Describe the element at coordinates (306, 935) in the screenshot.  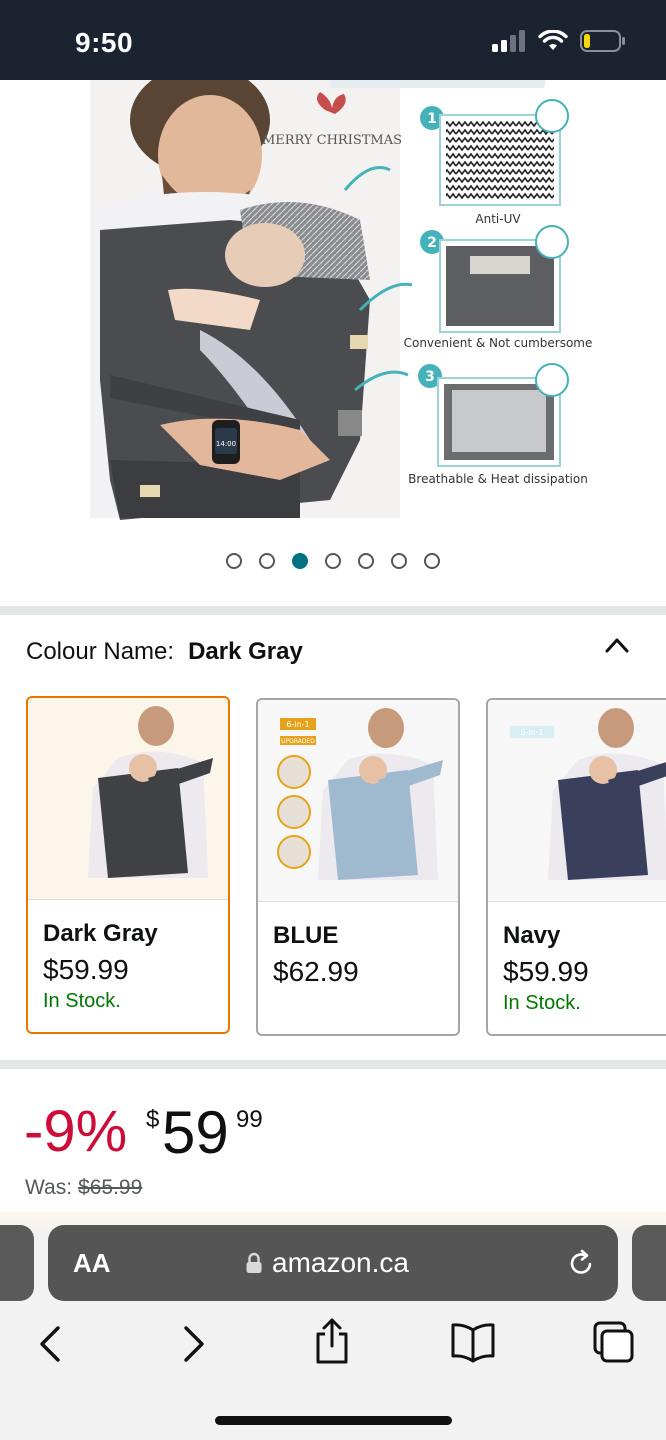
I see `swatch-name: BLUE` at that location.